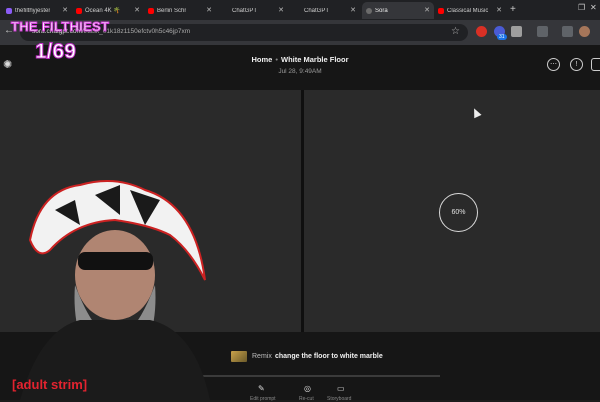  Describe the element at coordinates (252, 10) in the screenshot. I see `tab-chatgpt-1: ChatGPT ✕` at that location.